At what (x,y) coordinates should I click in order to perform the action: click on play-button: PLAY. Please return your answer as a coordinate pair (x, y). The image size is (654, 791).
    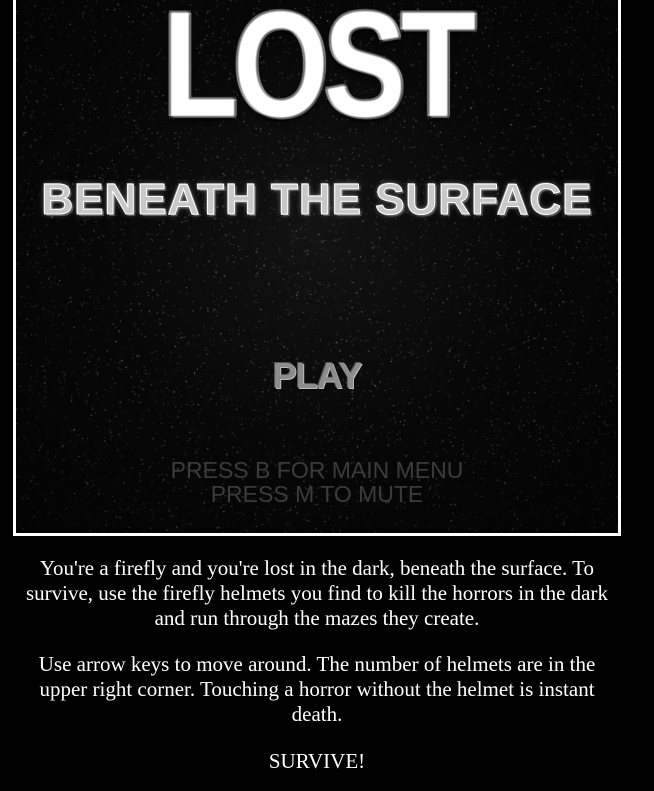
    Looking at the image, I should click on (317, 376).